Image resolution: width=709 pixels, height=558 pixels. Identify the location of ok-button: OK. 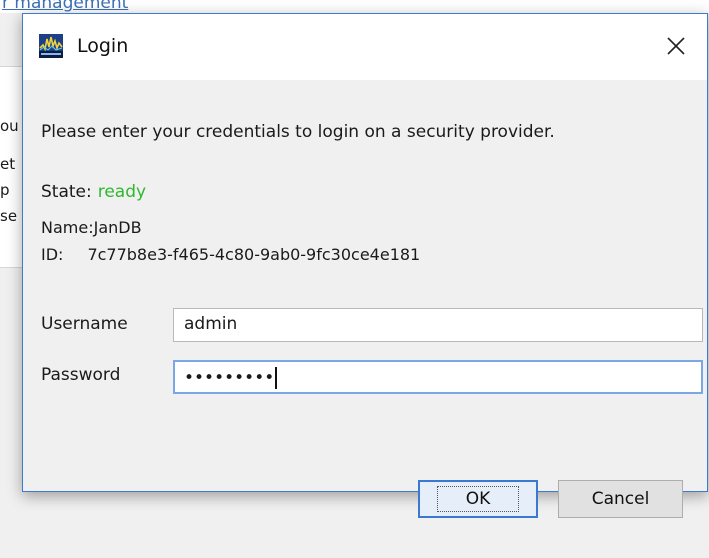
(478, 499).